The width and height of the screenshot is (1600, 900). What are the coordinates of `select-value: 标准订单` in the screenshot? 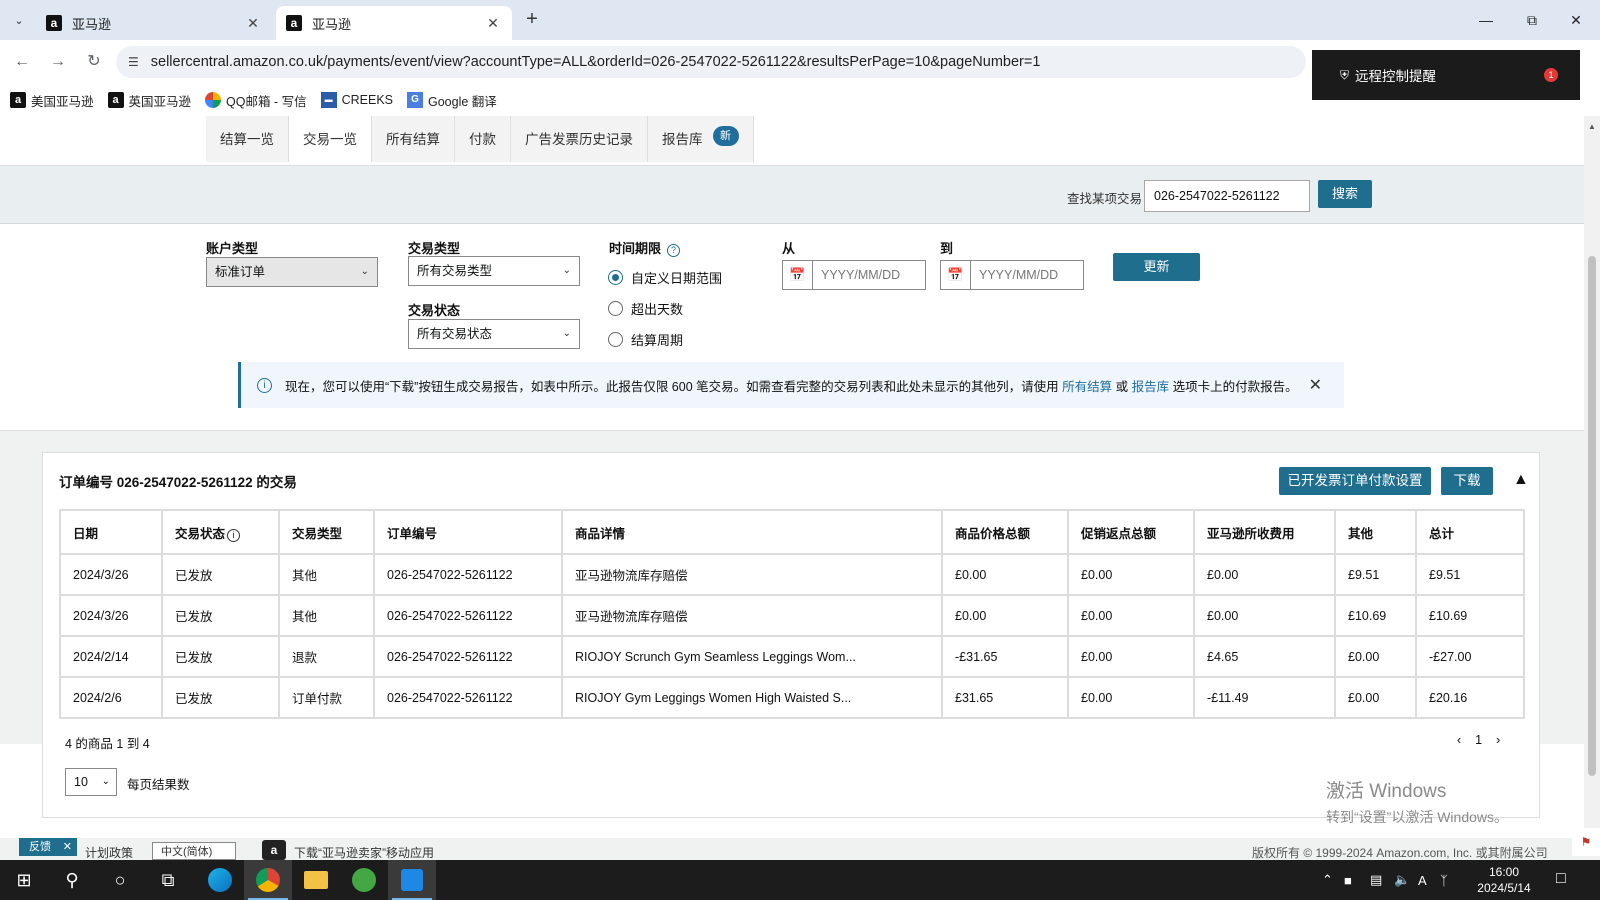 It's located at (240, 272).